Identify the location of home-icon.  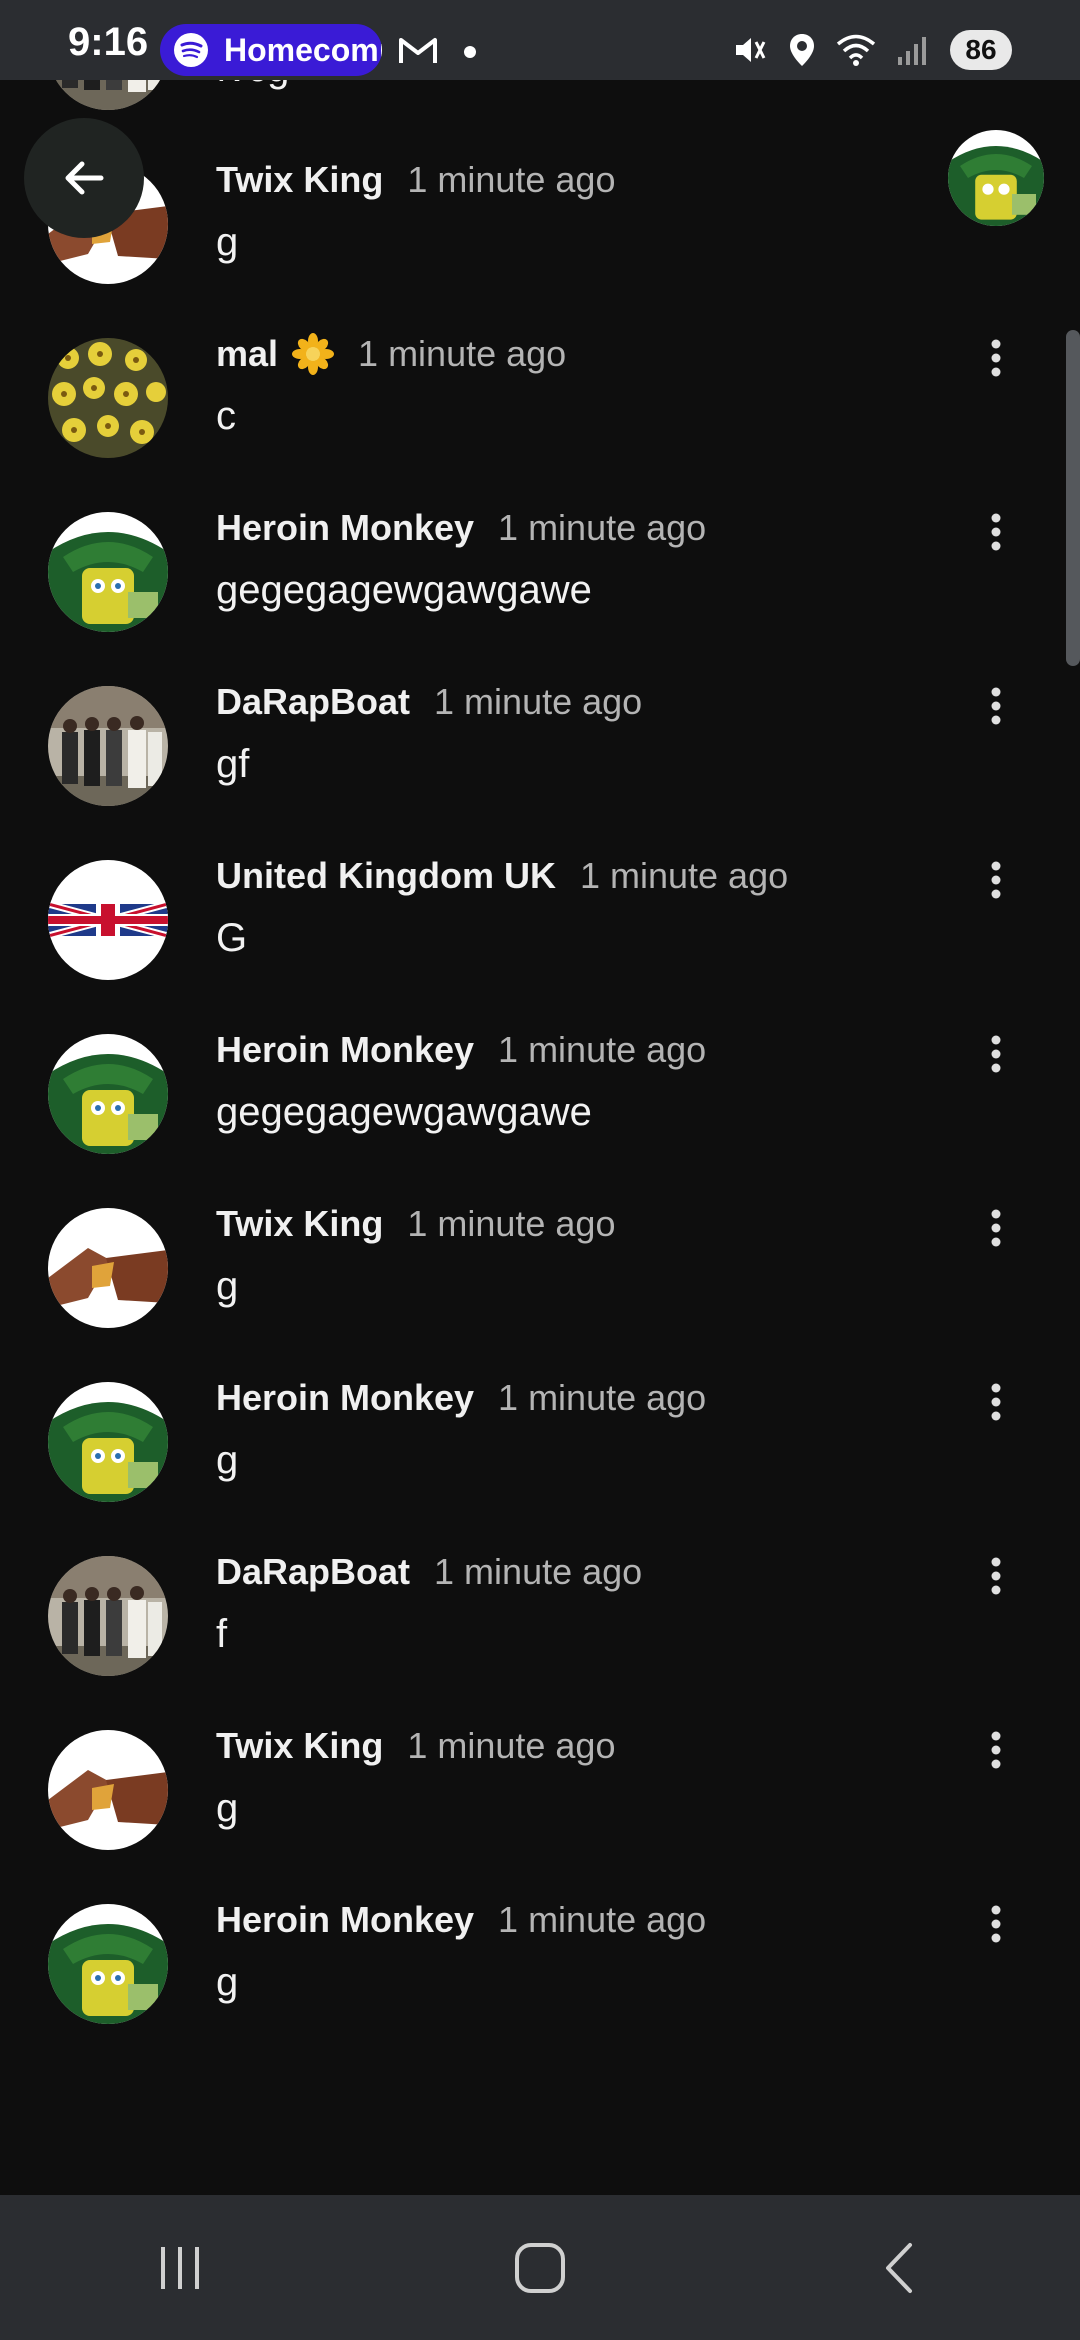
(540, 2267).